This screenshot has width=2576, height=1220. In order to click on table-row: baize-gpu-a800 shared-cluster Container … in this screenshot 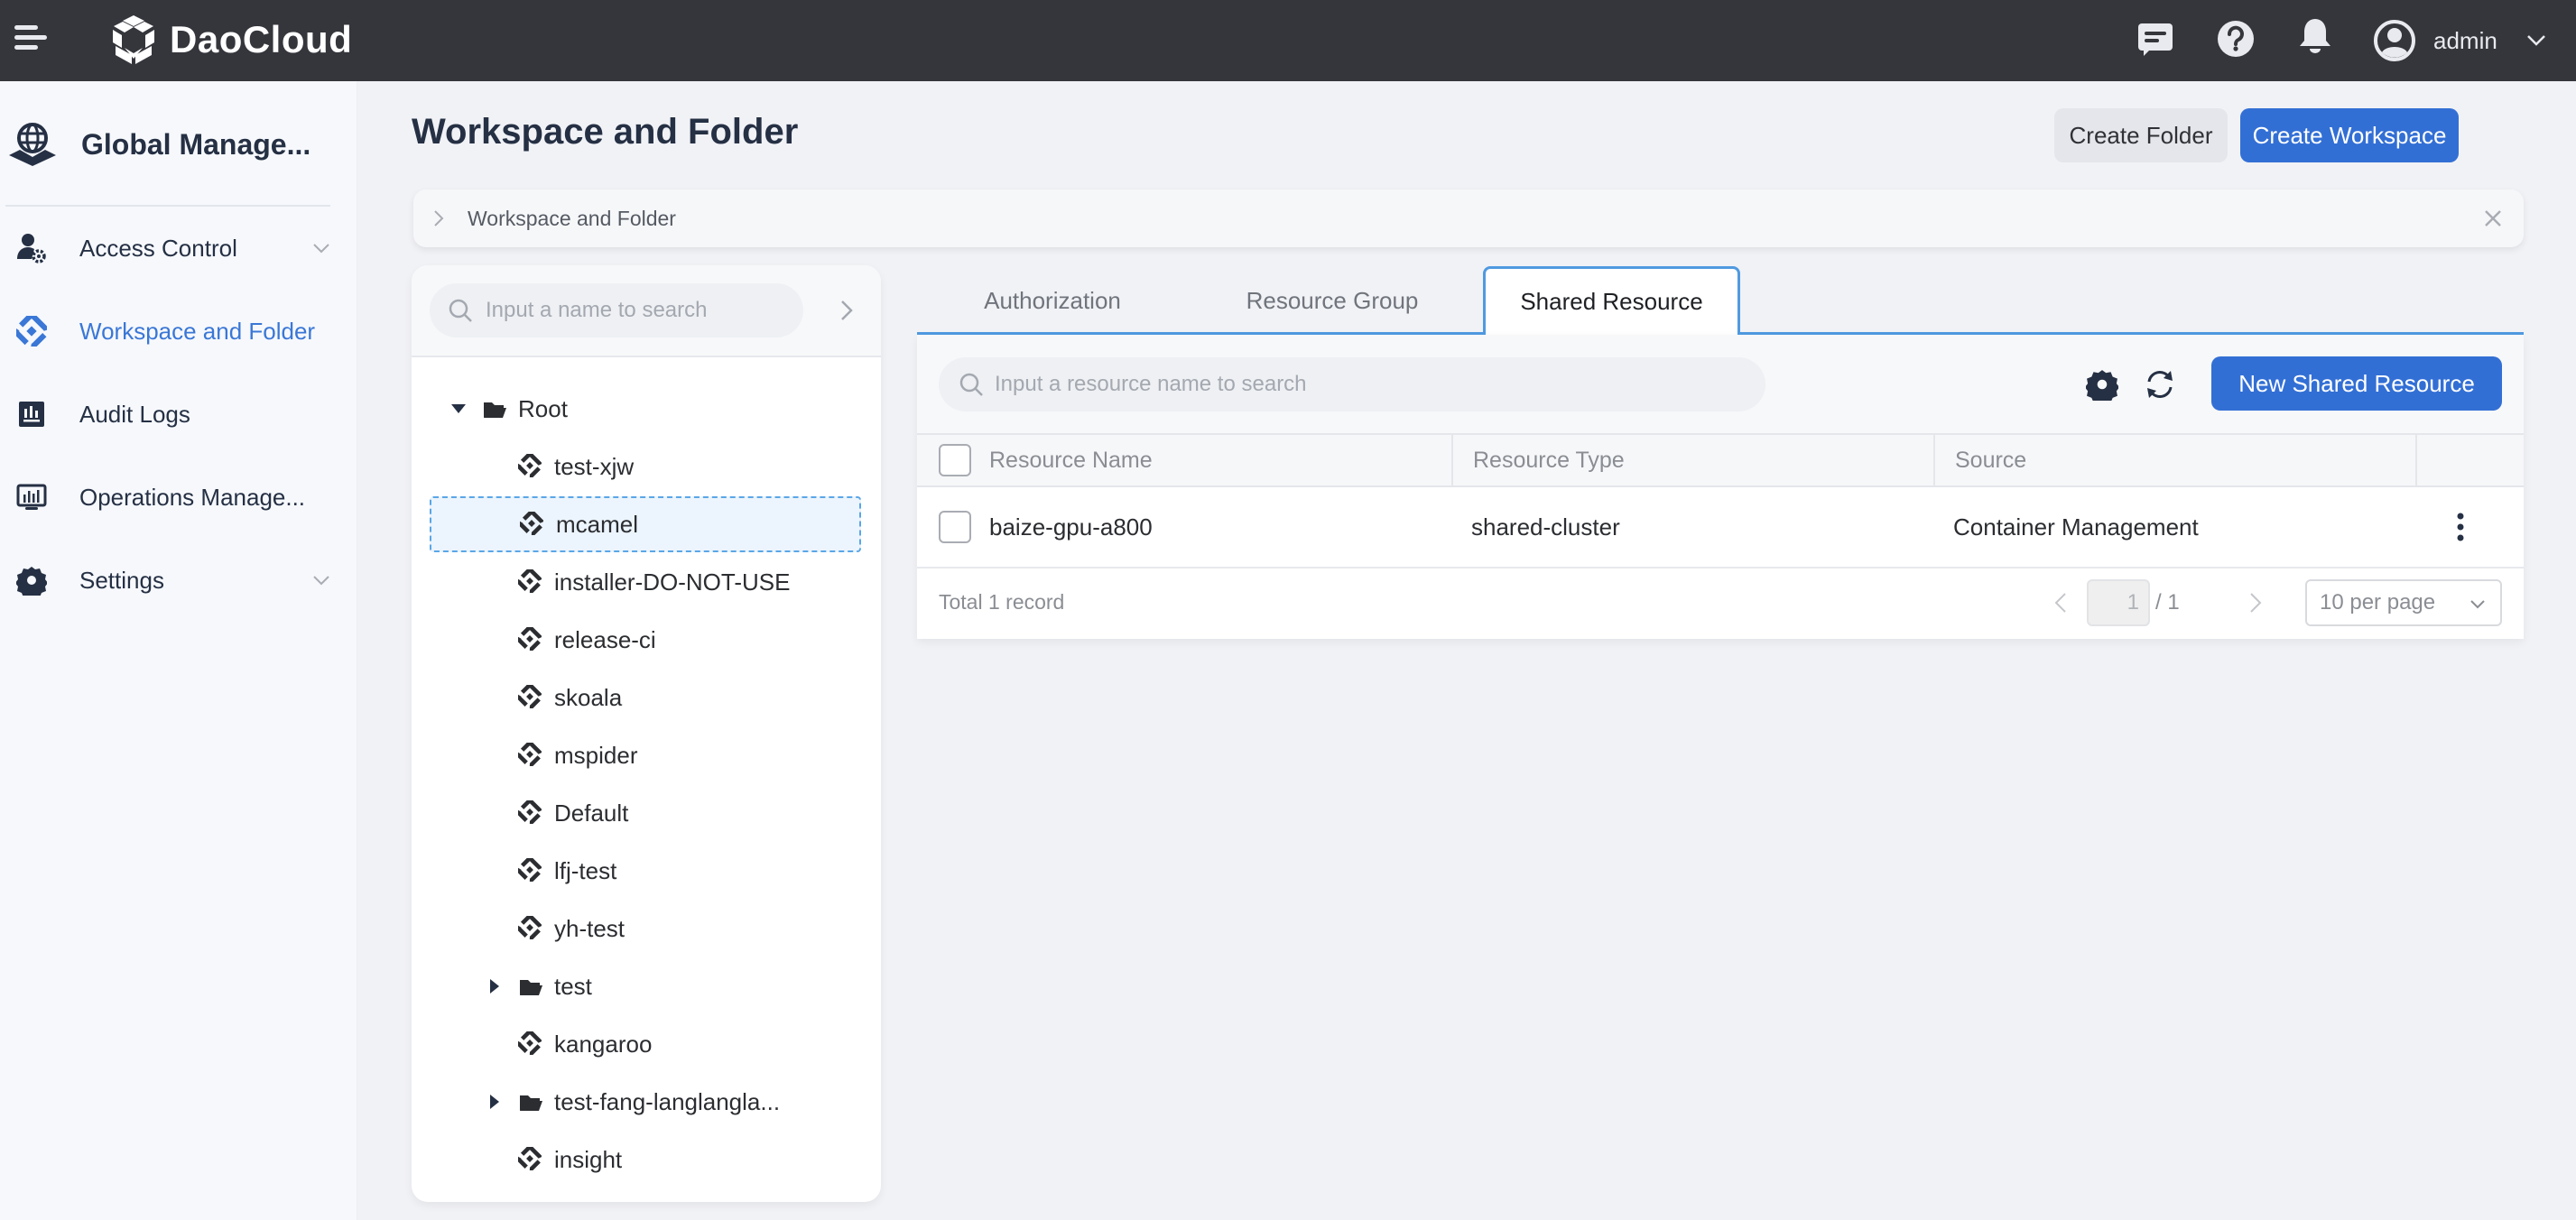, I will do `click(1720, 527)`.